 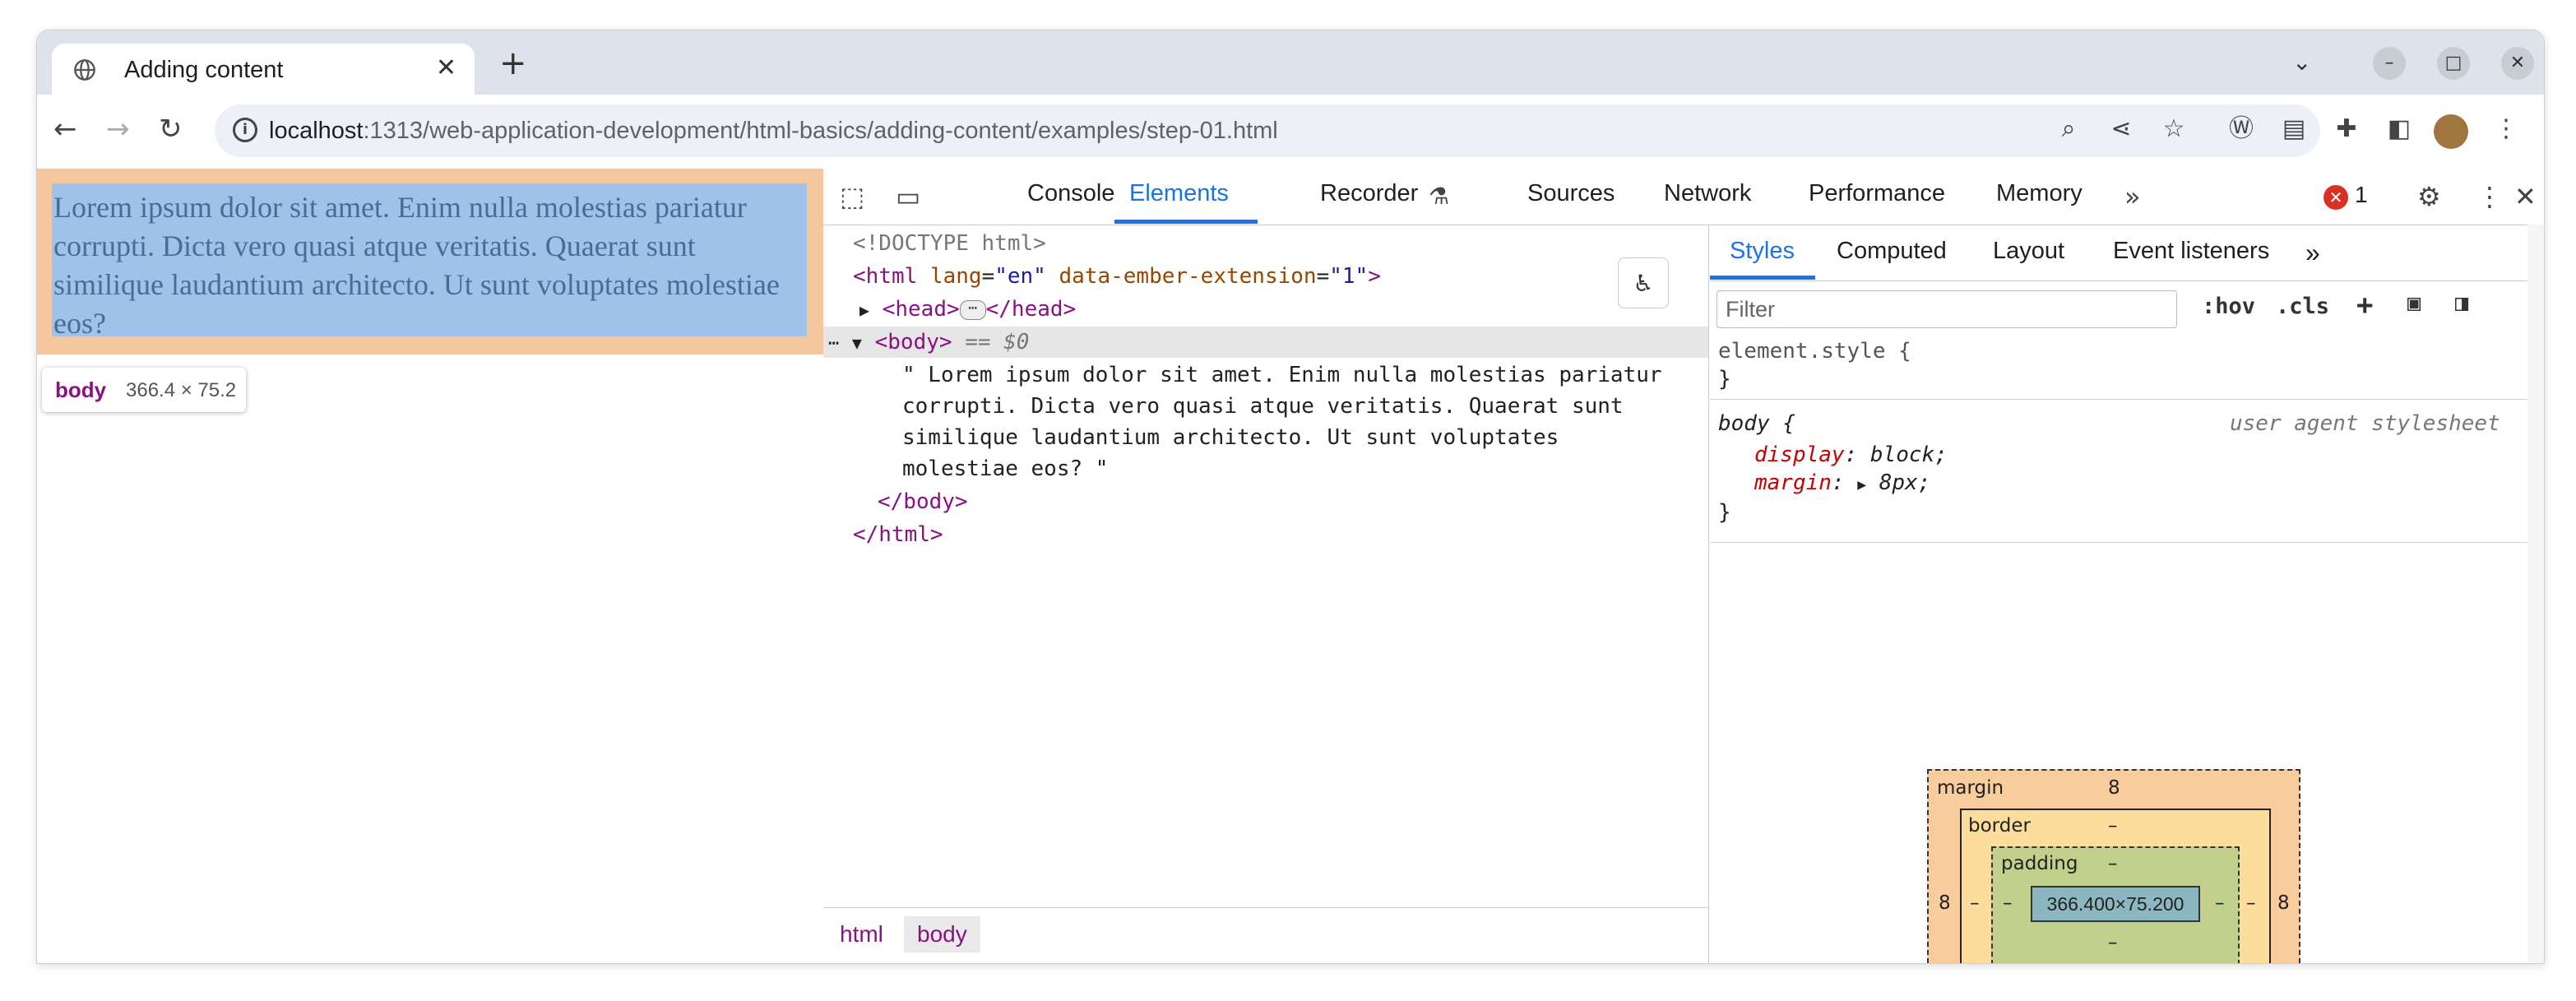 I want to click on forward-icon: →, so click(x=118, y=129).